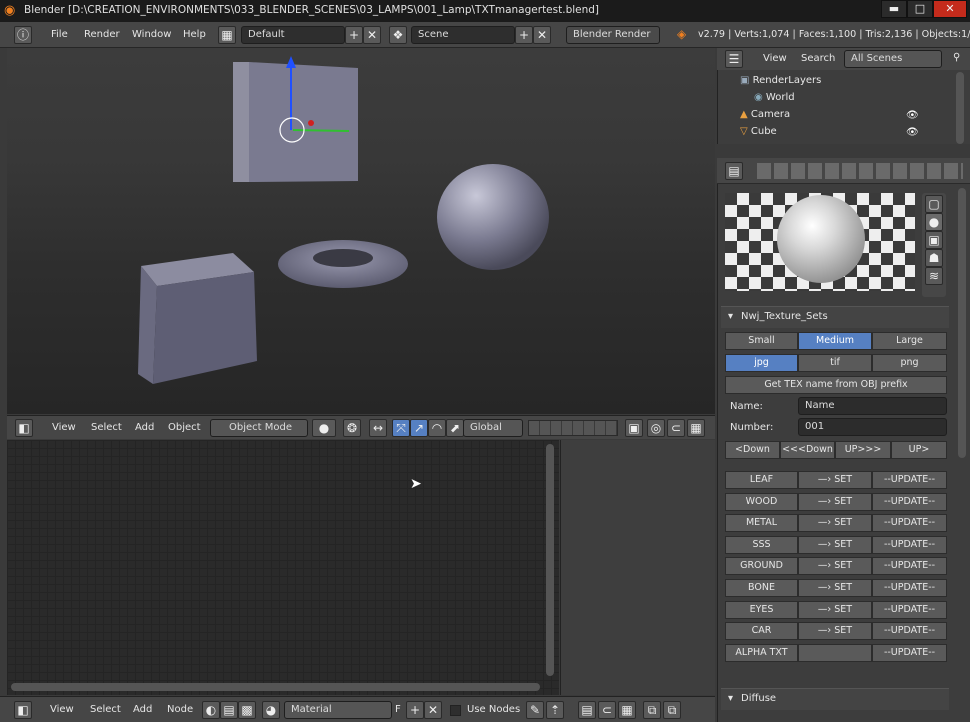 The height and width of the screenshot is (722, 970). Describe the element at coordinates (151, 34) in the screenshot. I see `menu-window: Window` at that location.